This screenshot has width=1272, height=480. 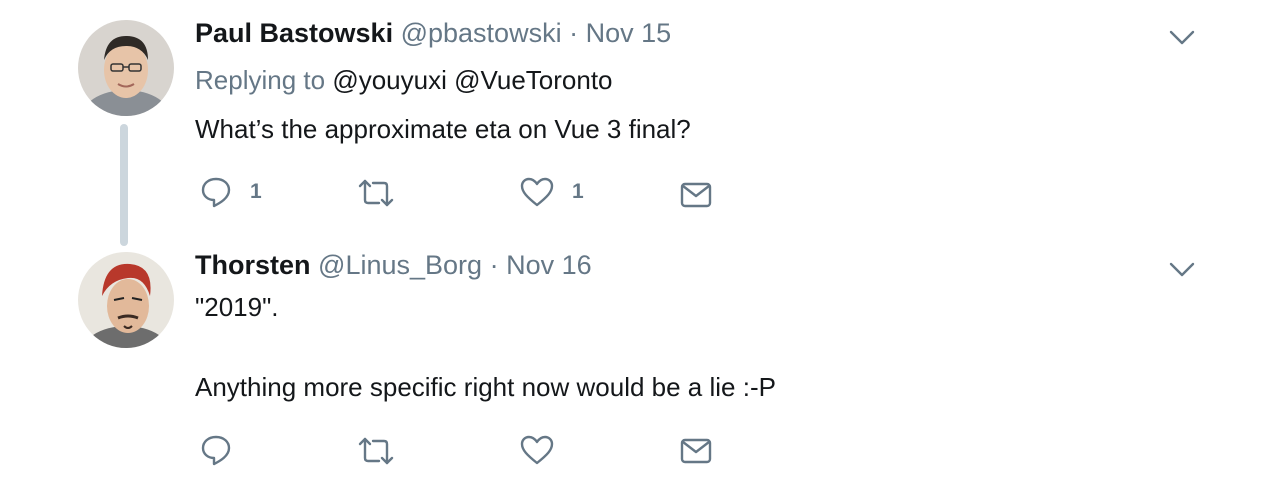 What do you see at coordinates (256, 191) in the screenshot?
I see `reply-count: 1` at bounding box center [256, 191].